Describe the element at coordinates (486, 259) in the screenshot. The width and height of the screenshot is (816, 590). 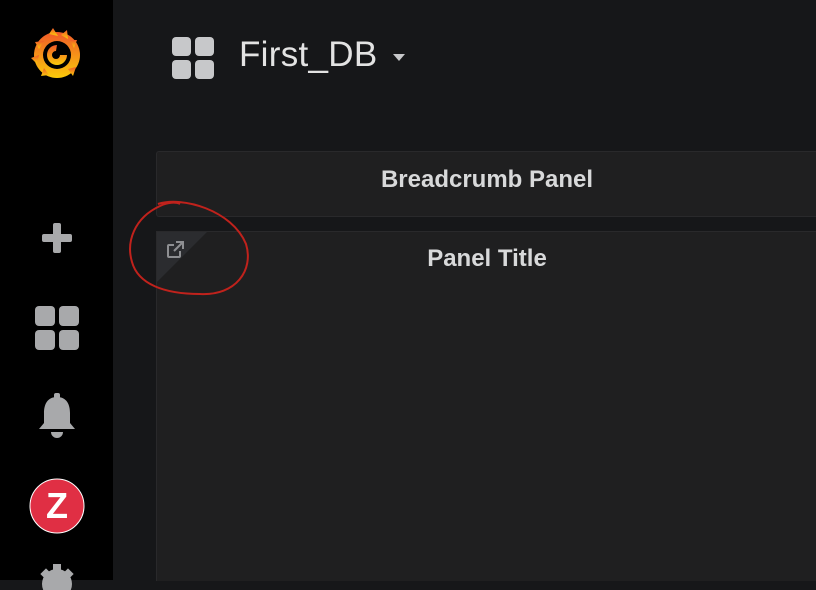
I see `panel-title: Panel Title` at that location.